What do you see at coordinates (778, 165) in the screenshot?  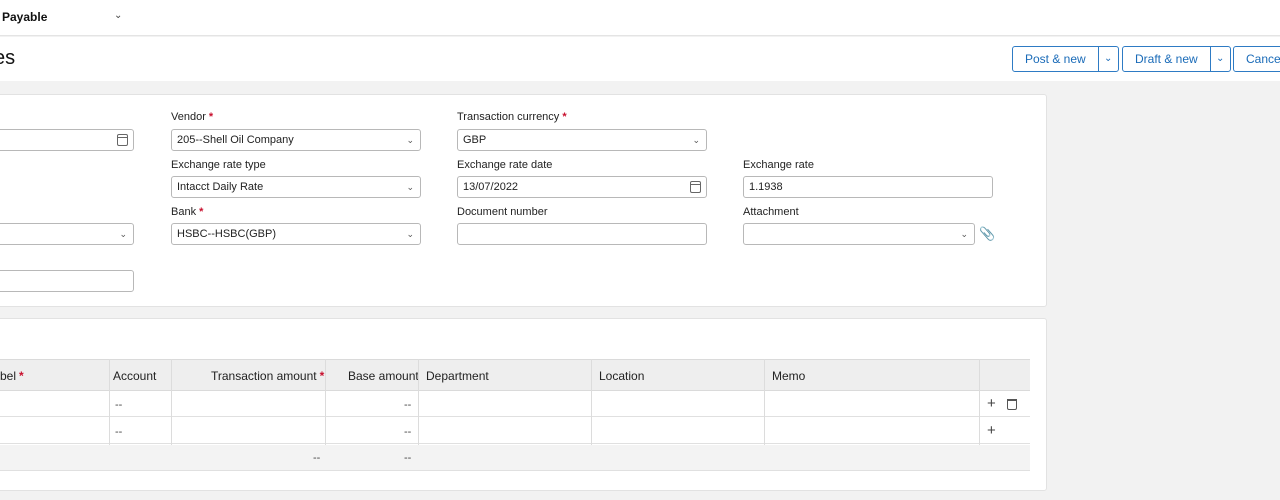 I see `exchange-rate-label: Exchange rate` at bounding box center [778, 165].